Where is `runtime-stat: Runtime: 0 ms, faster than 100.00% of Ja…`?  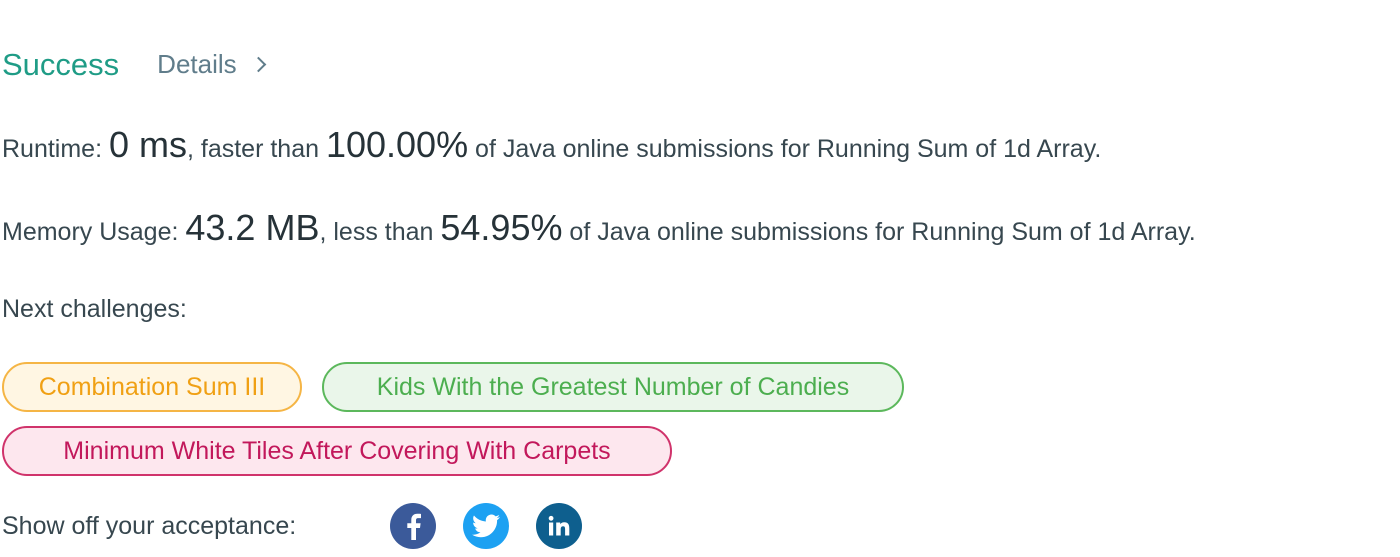
runtime-stat: Runtime: 0 ms, faster than 100.00% of Ja… is located at coordinates (551, 145).